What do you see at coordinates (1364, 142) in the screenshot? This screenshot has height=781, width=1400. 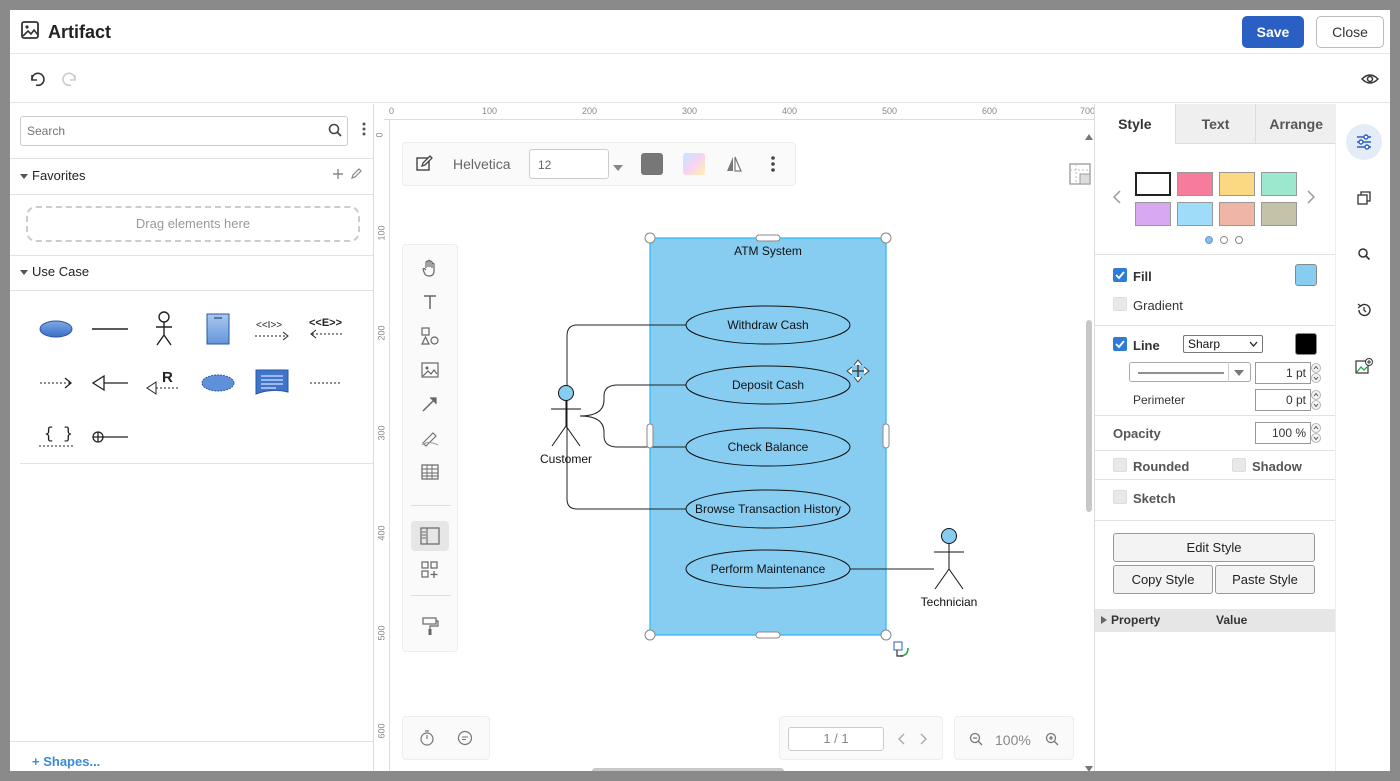 I see `format-sliders-icon` at bounding box center [1364, 142].